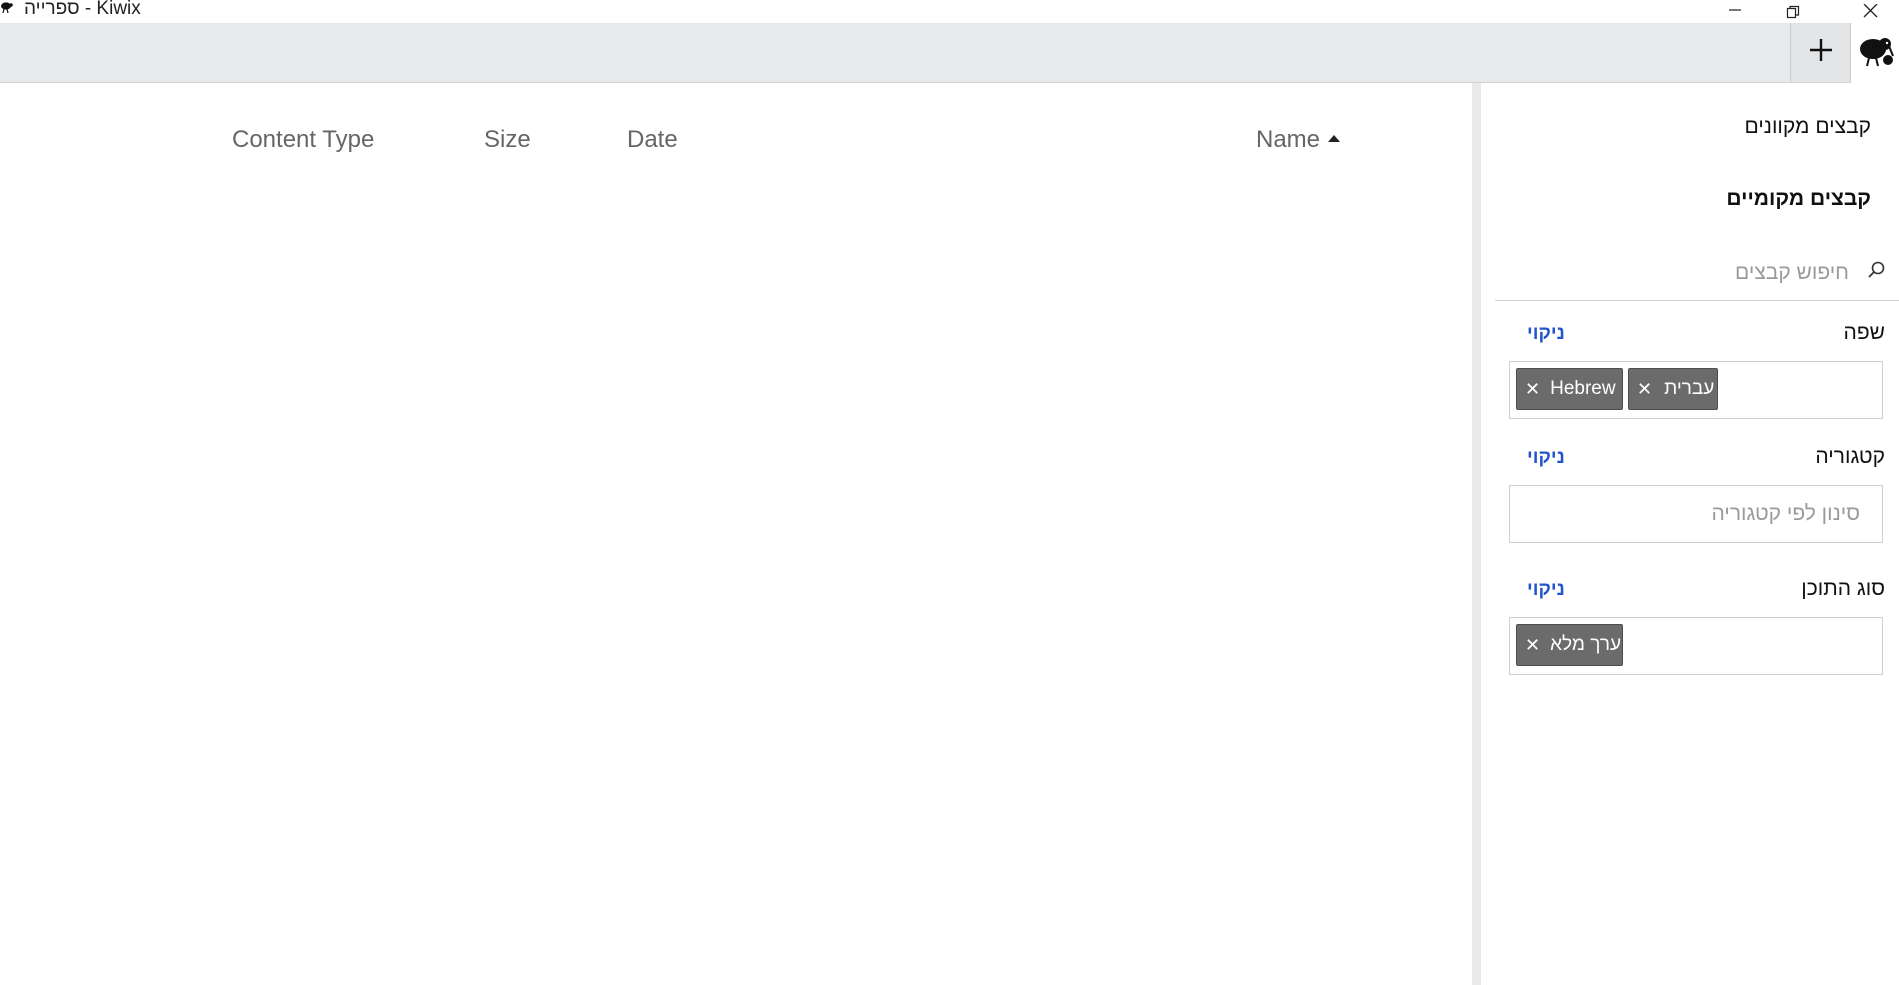  What do you see at coordinates (1850, 456) in the screenshot?
I see `filter-label-category: קטגוריה` at bounding box center [1850, 456].